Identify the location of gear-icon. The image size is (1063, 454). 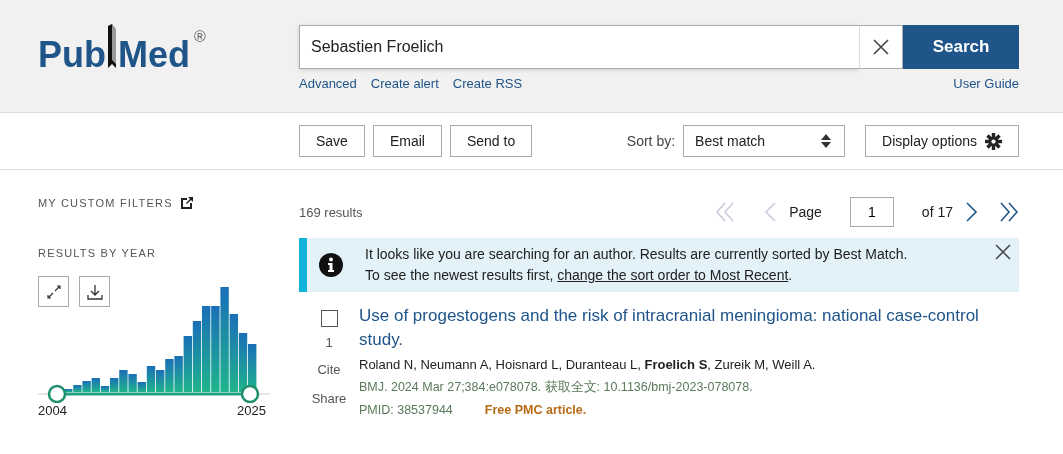
(993, 141).